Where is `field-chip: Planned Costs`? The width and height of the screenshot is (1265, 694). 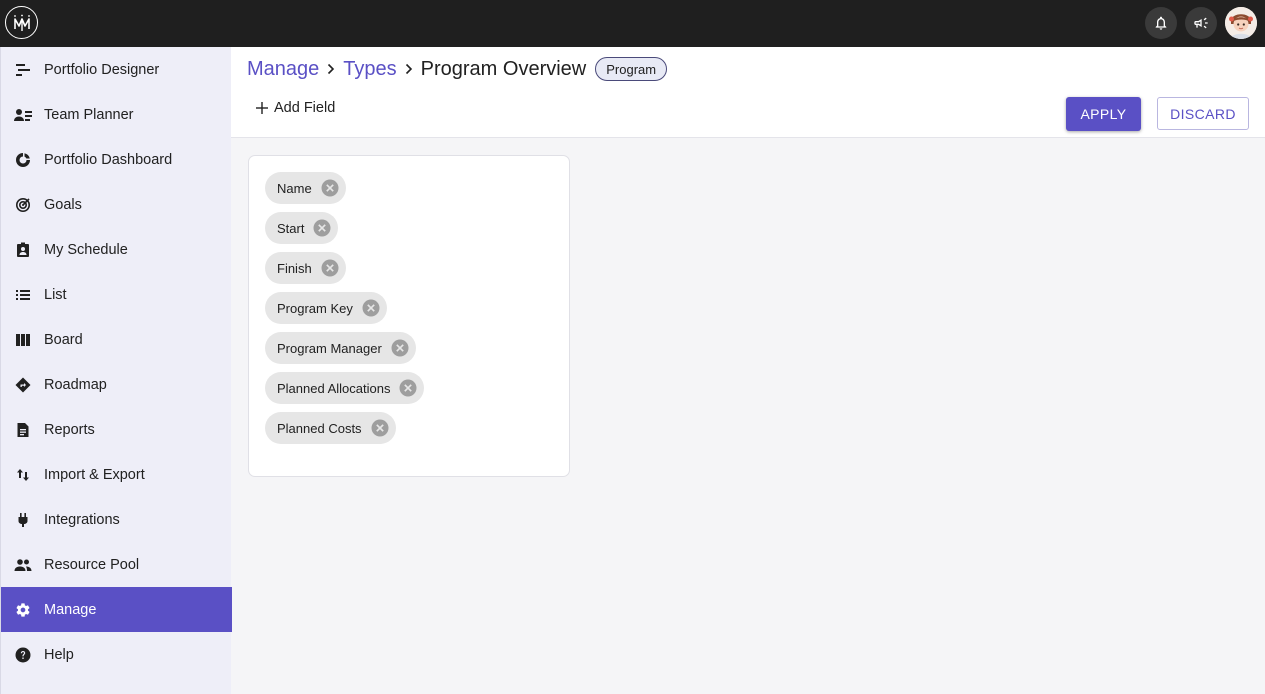 field-chip: Planned Costs is located at coordinates (330, 428).